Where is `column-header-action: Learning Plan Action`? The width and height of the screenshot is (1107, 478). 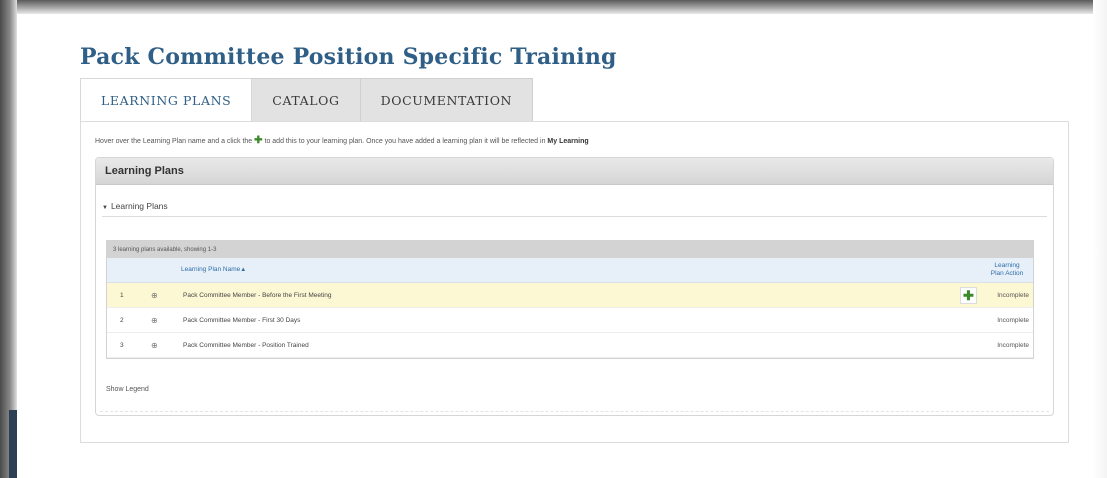 column-header-action: Learning Plan Action is located at coordinates (1007, 269).